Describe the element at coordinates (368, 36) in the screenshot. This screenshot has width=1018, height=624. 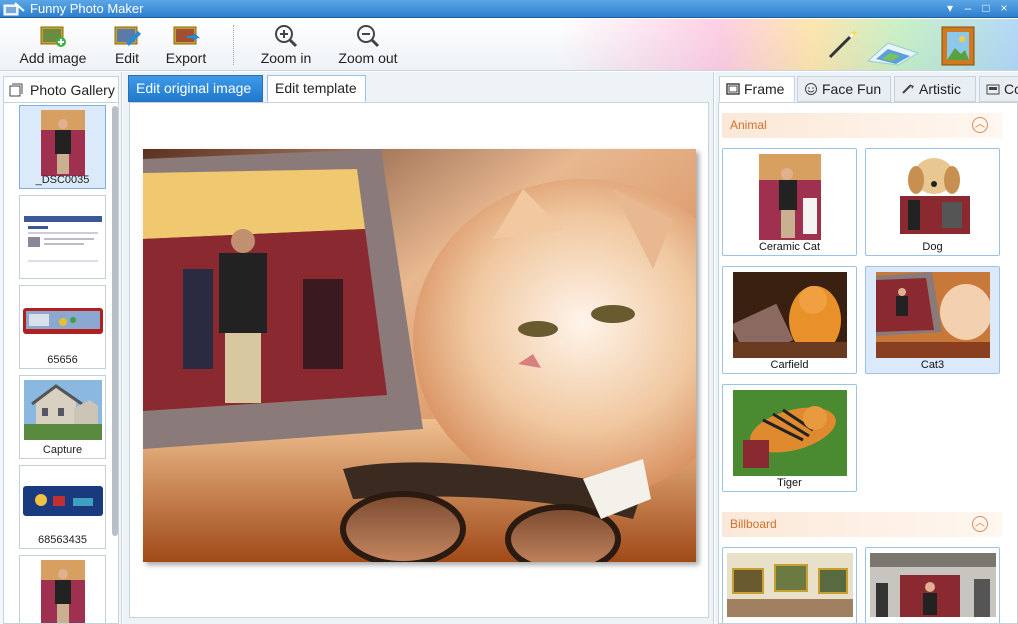
I see `zoom-out-icon` at that location.